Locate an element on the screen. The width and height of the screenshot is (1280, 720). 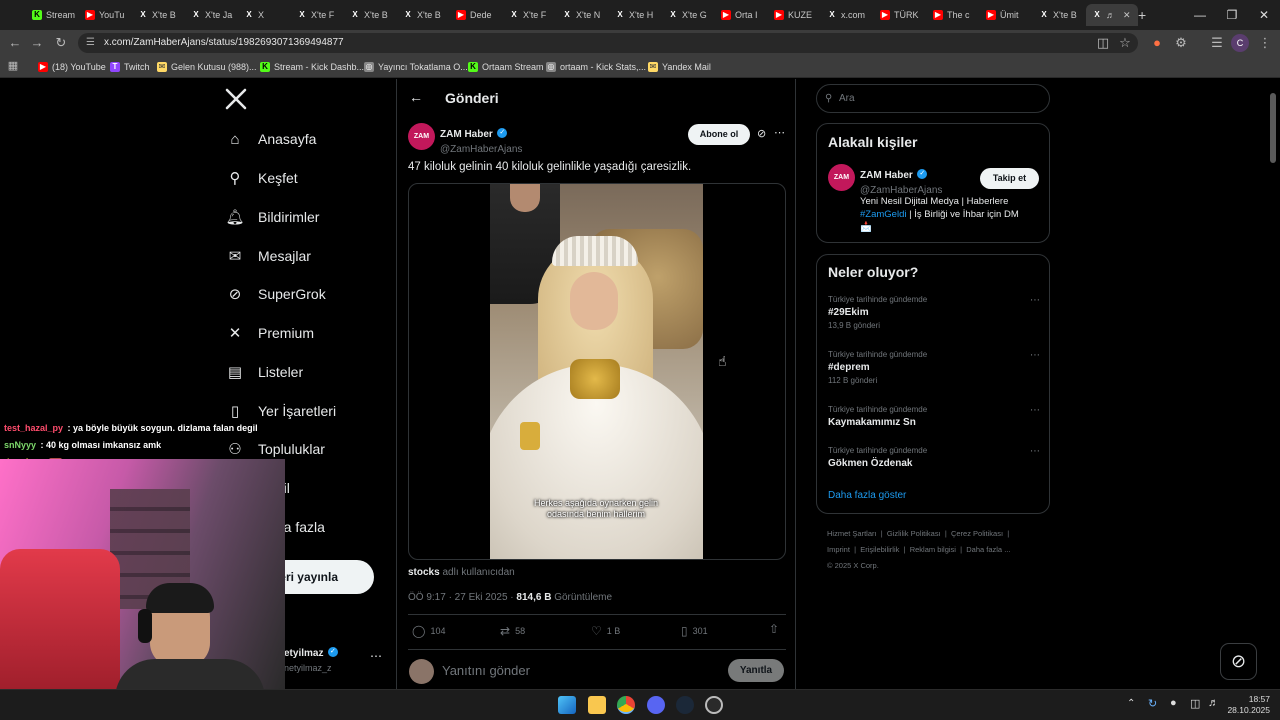
back-arrow-icon: ← is located at coordinates (416, 97).